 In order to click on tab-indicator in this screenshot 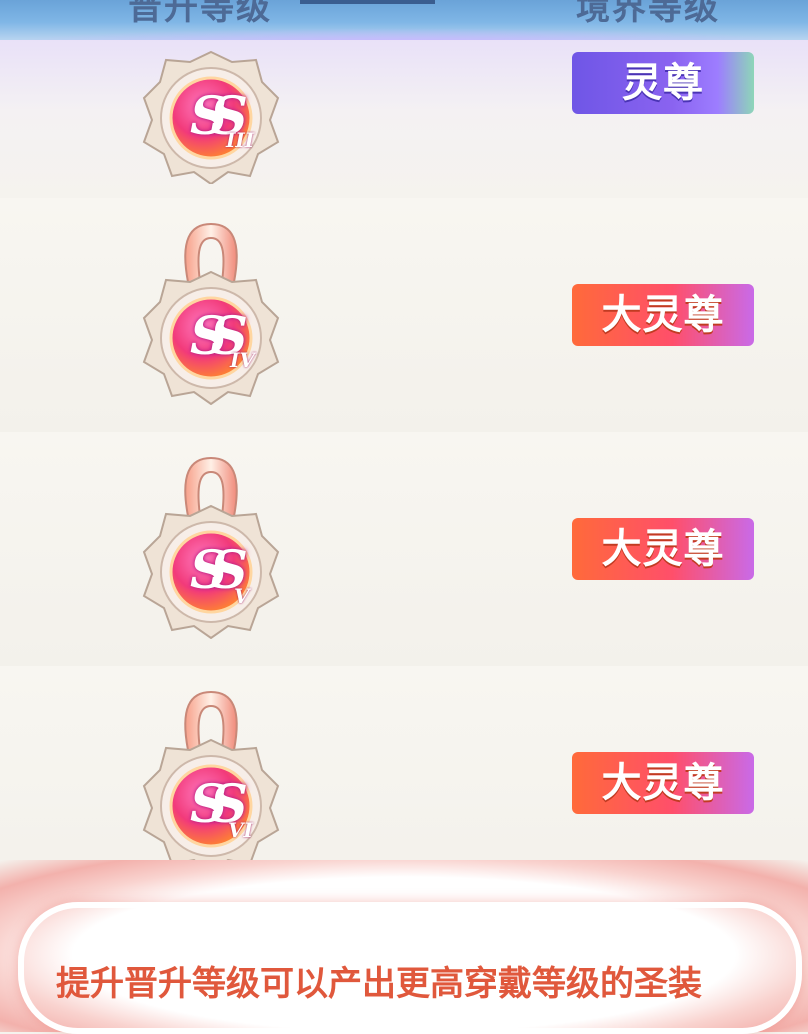, I will do `click(367, 2)`.